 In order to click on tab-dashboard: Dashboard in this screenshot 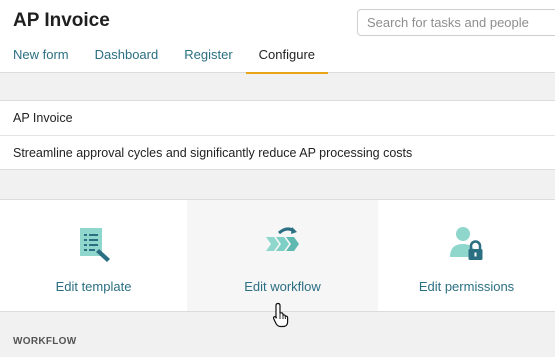, I will do `click(127, 58)`.